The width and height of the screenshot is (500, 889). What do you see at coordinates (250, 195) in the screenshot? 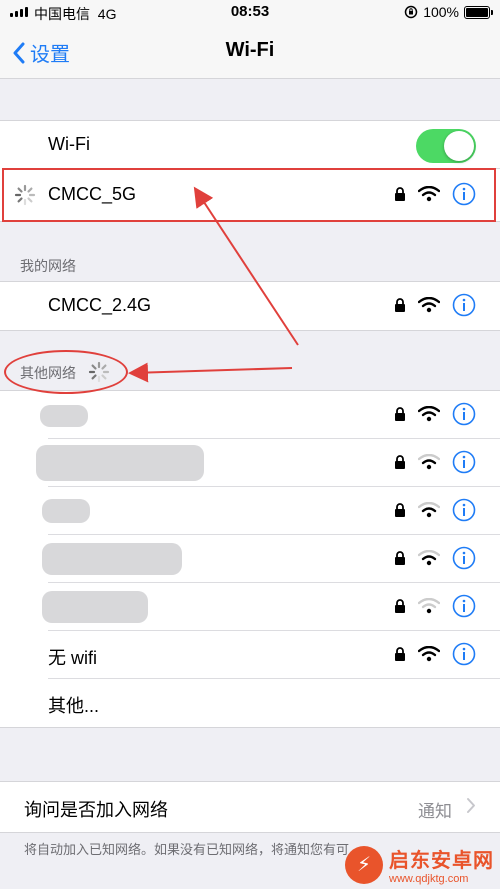
I see `current-network-row: CMCC_5G` at bounding box center [250, 195].